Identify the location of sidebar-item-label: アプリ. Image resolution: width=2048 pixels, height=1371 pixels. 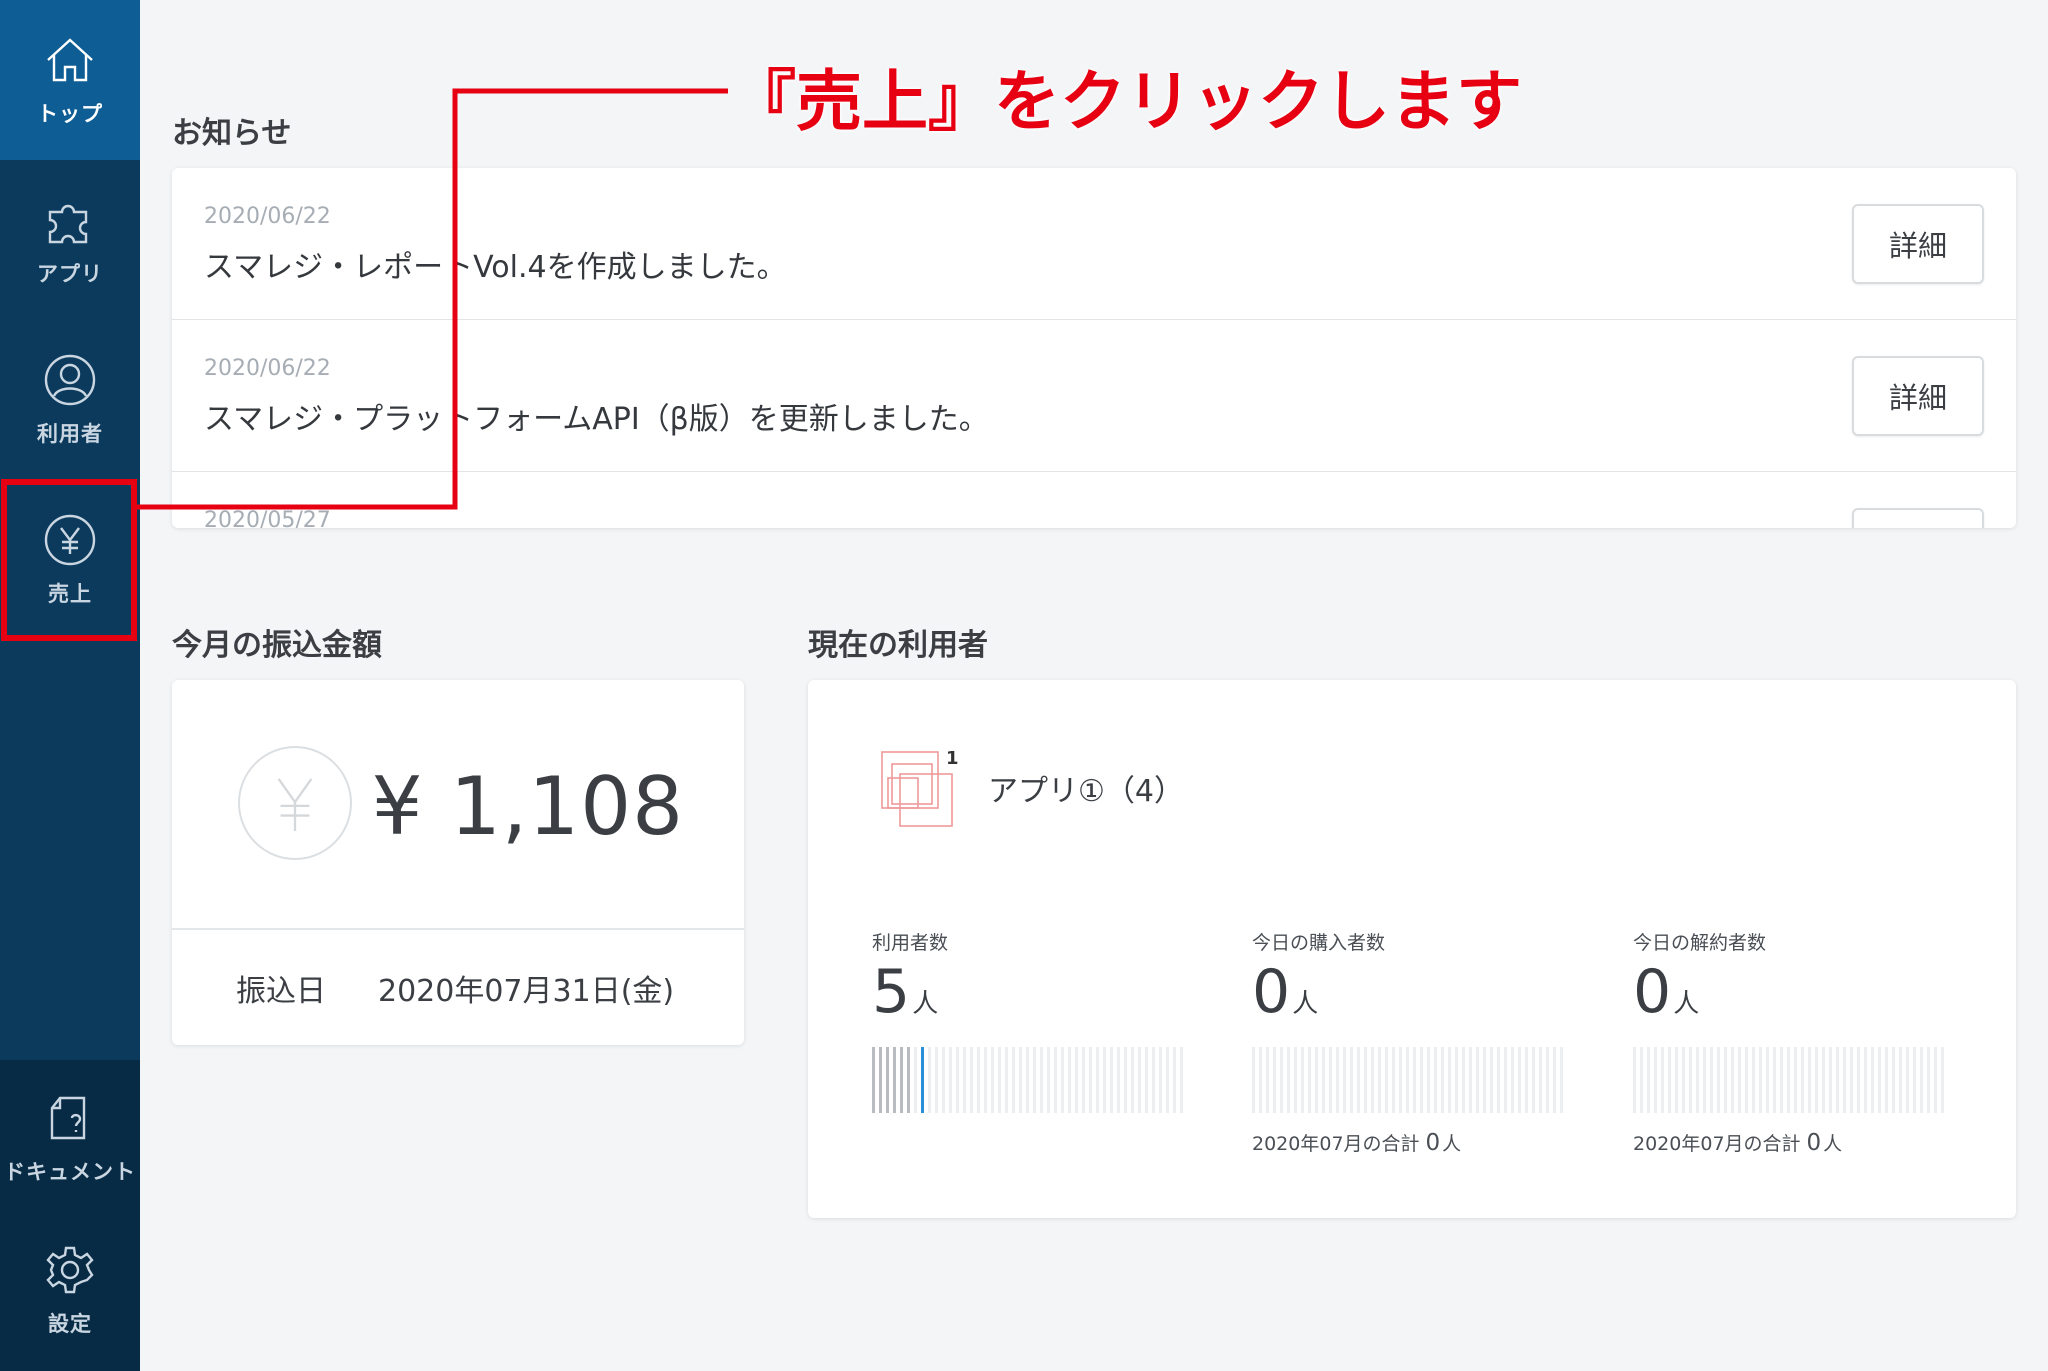
(70, 274).